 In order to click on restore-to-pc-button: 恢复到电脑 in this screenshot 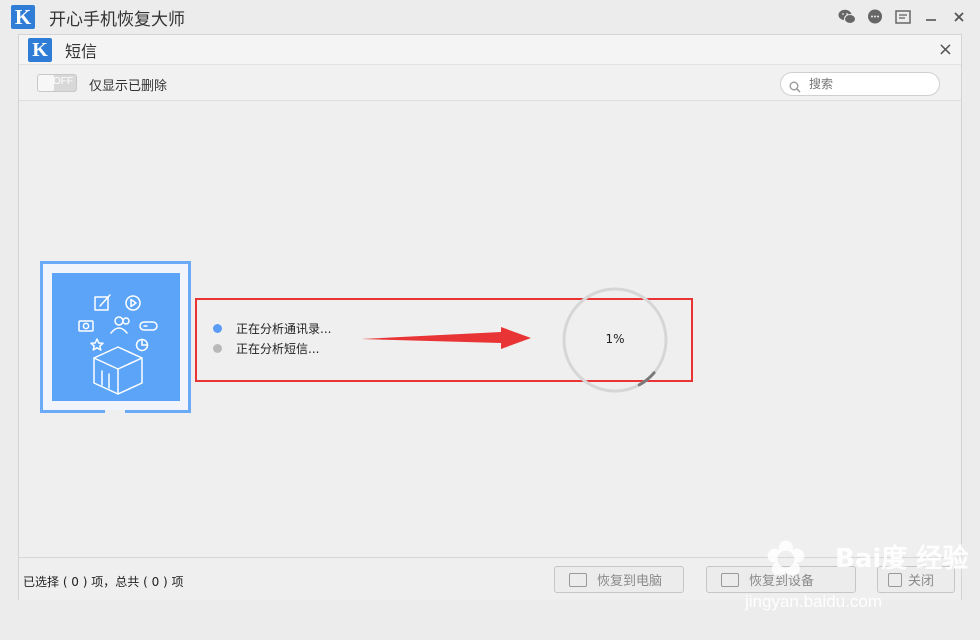, I will do `click(619, 579)`.